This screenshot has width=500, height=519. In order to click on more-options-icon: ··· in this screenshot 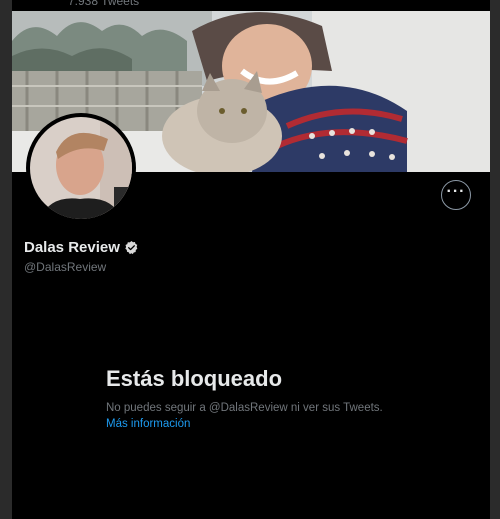, I will do `click(456, 191)`.